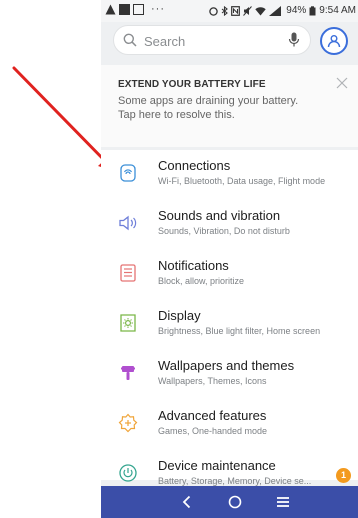 The height and width of the screenshot is (518, 358). What do you see at coordinates (214, 11) in the screenshot?
I see `alarm-icon` at bounding box center [214, 11].